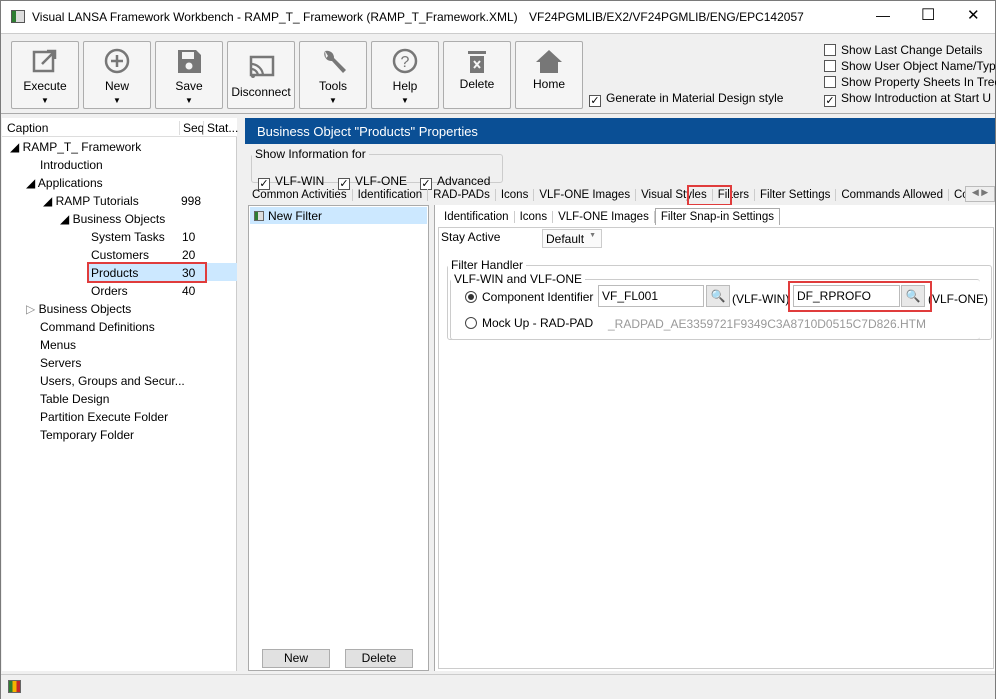 The height and width of the screenshot is (699, 996). What do you see at coordinates (27, 128) in the screenshot?
I see `caption-column-header: Caption` at bounding box center [27, 128].